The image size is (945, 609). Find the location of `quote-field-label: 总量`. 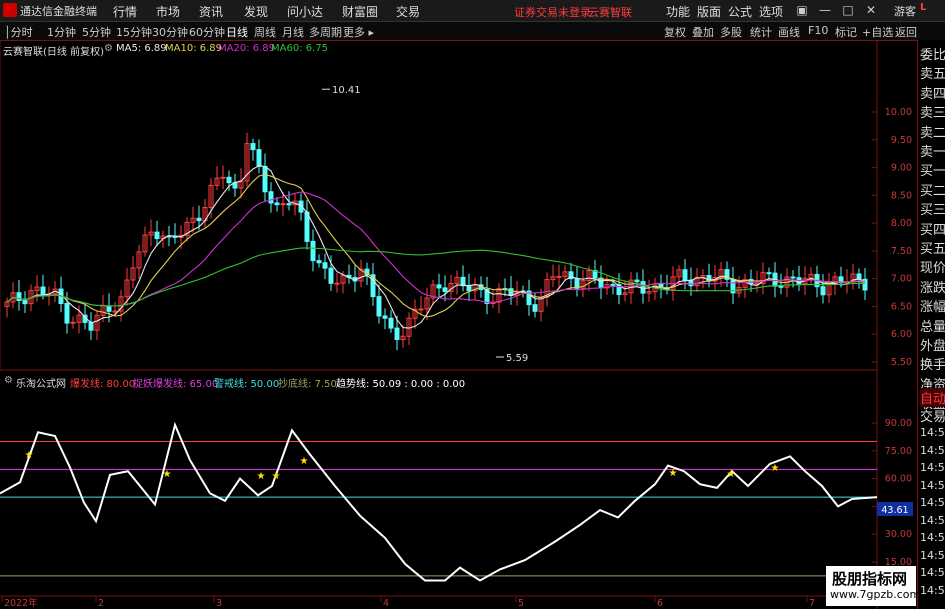

quote-field-label: 总量 is located at coordinates (932, 327).